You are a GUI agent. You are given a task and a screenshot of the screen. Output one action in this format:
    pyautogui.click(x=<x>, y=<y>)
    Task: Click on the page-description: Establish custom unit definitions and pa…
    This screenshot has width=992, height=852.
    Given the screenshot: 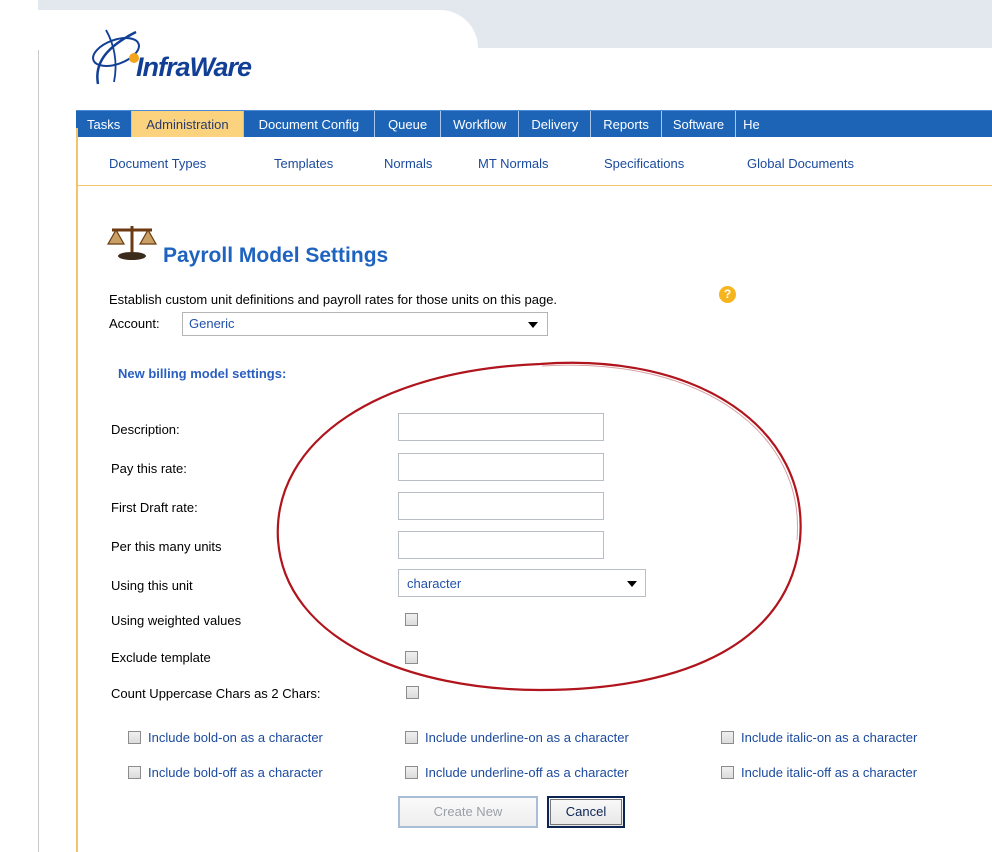 What is the action you would take?
    pyautogui.click(x=333, y=299)
    